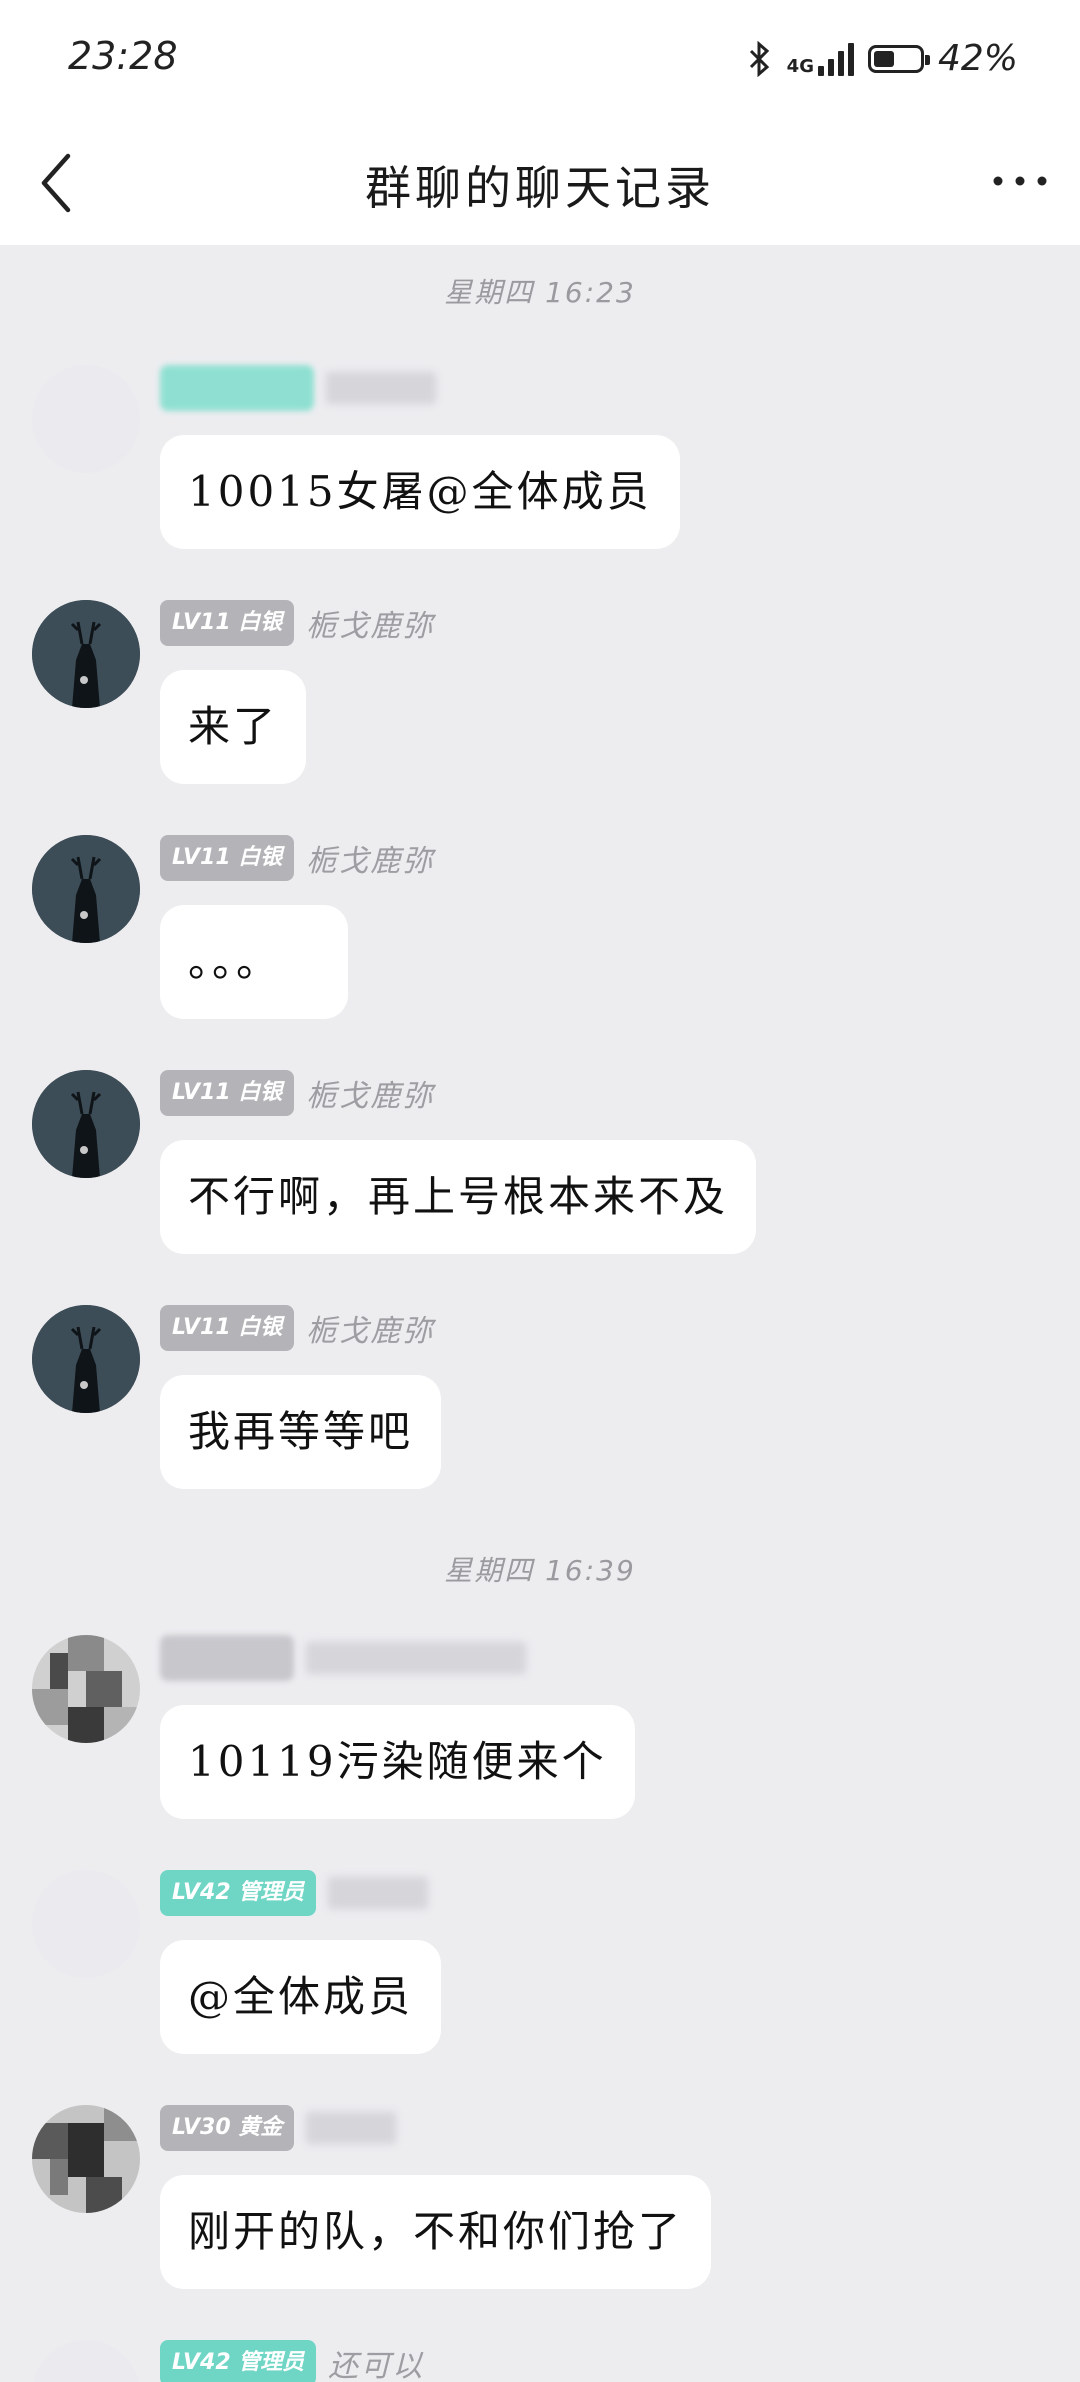  What do you see at coordinates (436, 2232) in the screenshot?
I see `message-bubble: 刚开的队，不和你们抢了` at bounding box center [436, 2232].